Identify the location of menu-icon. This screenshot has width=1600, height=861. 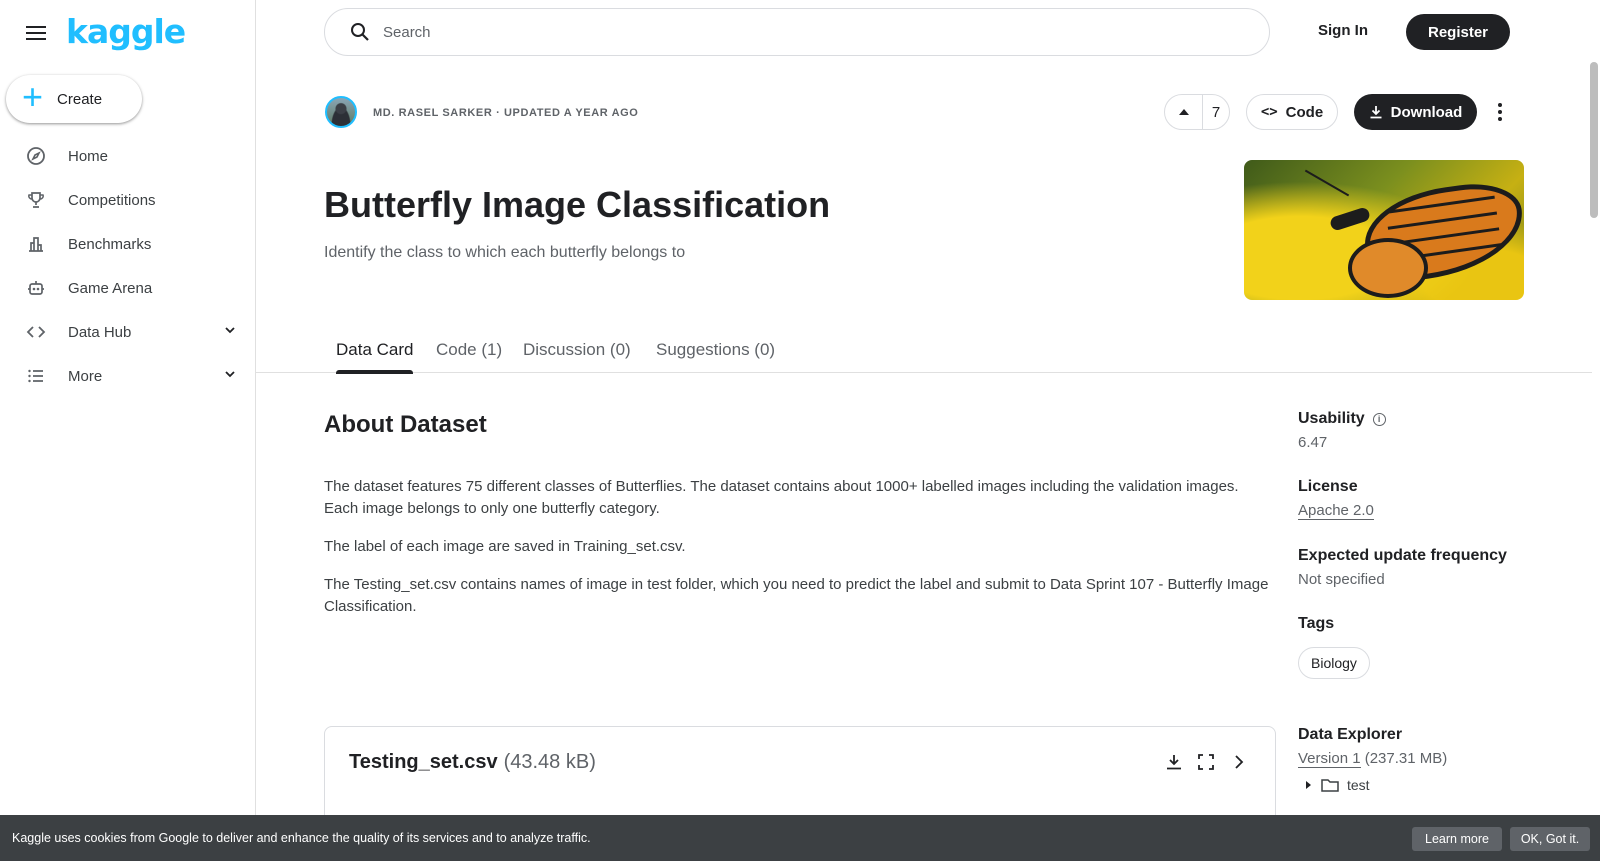
(36, 32).